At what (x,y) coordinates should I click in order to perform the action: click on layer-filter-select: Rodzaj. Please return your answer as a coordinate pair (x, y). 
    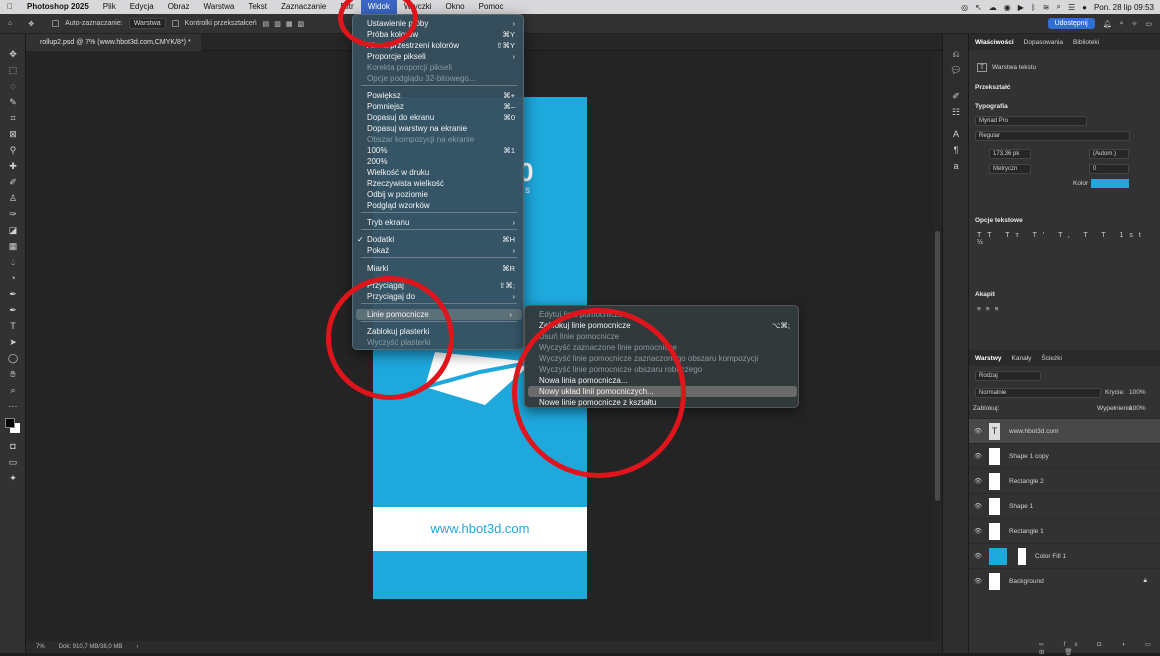
    Looking at the image, I should click on (1008, 376).